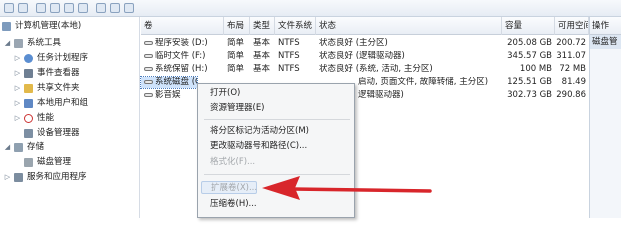 This screenshot has width=621, height=240. Describe the element at coordinates (409, 26) in the screenshot. I see `column-header-status: 状态` at that location.